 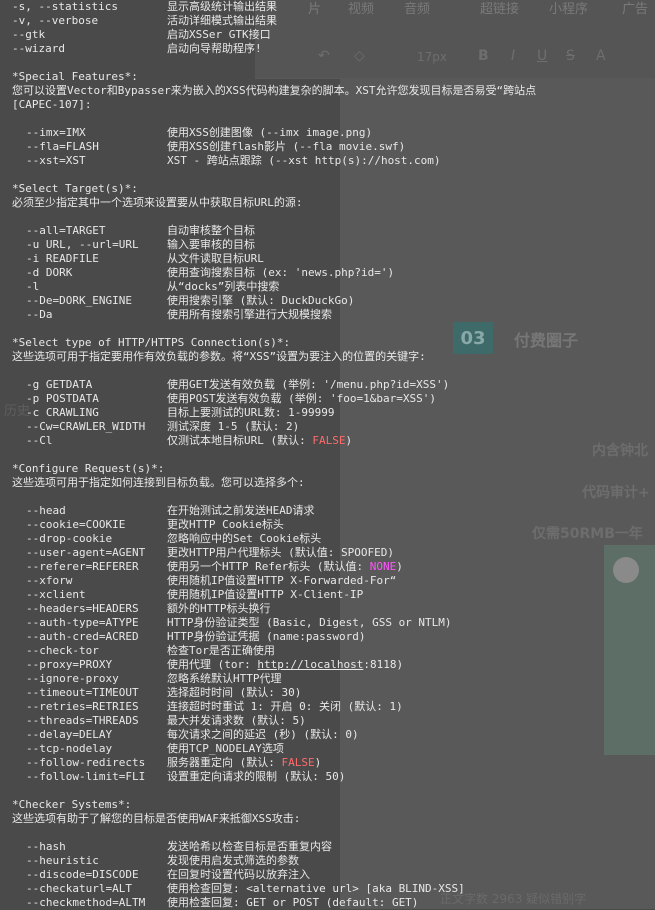 I want to click on menu-image: 片, so click(x=314, y=8).